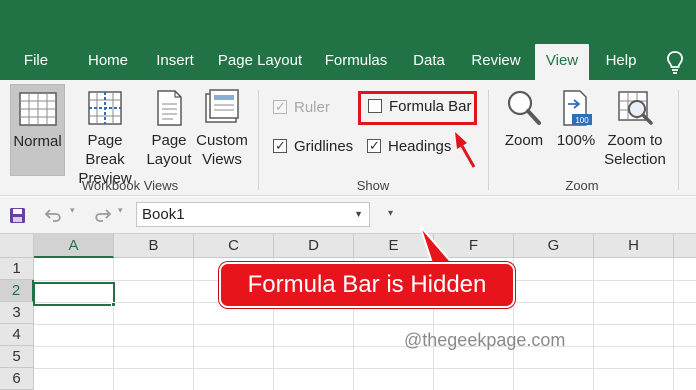 This screenshot has height=390, width=696. What do you see at coordinates (37, 141) in the screenshot?
I see `normal-label: Normal` at bounding box center [37, 141].